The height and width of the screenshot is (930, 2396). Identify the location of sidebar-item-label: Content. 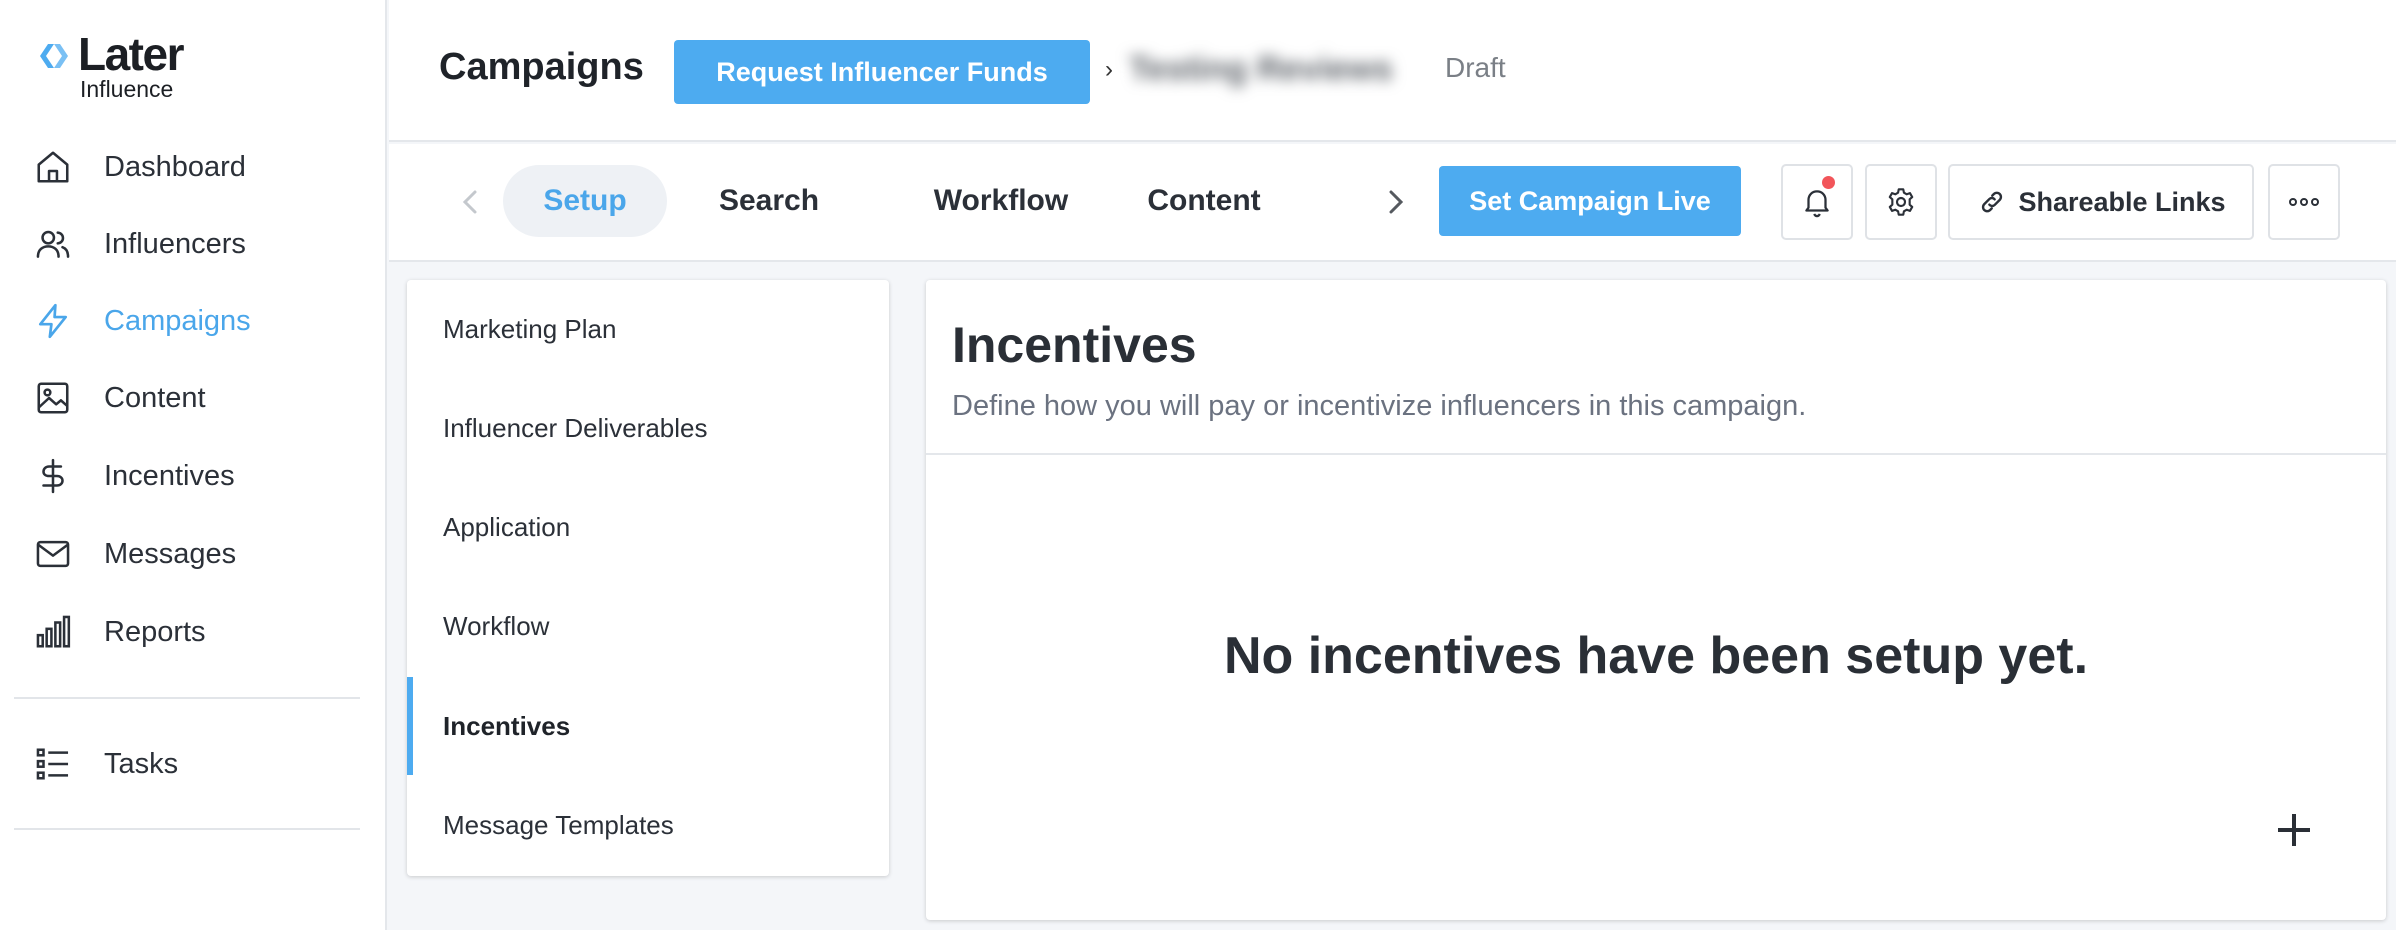
(155, 397).